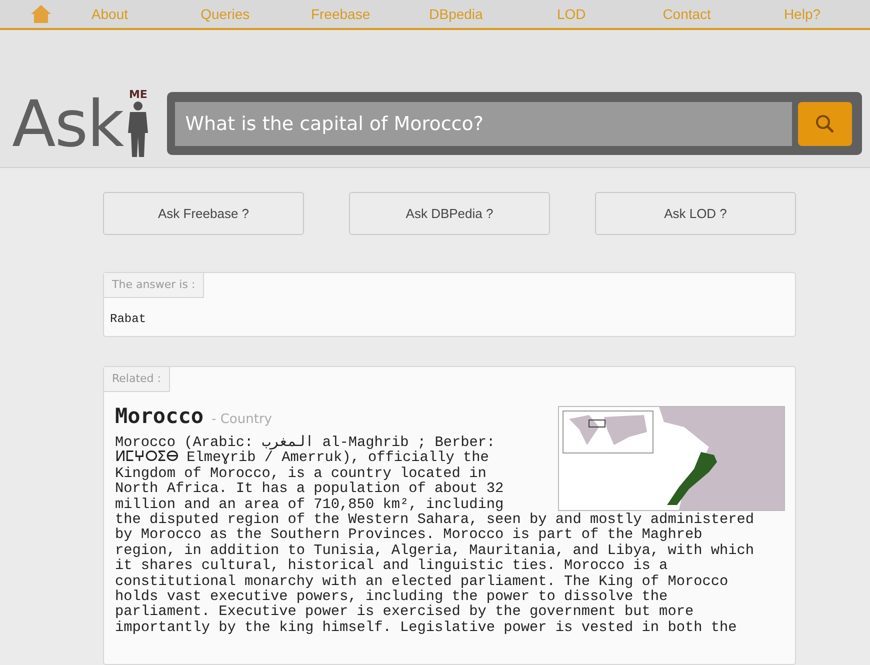 Image resolution: width=870 pixels, height=665 pixels. I want to click on person-icon, so click(138, 129).